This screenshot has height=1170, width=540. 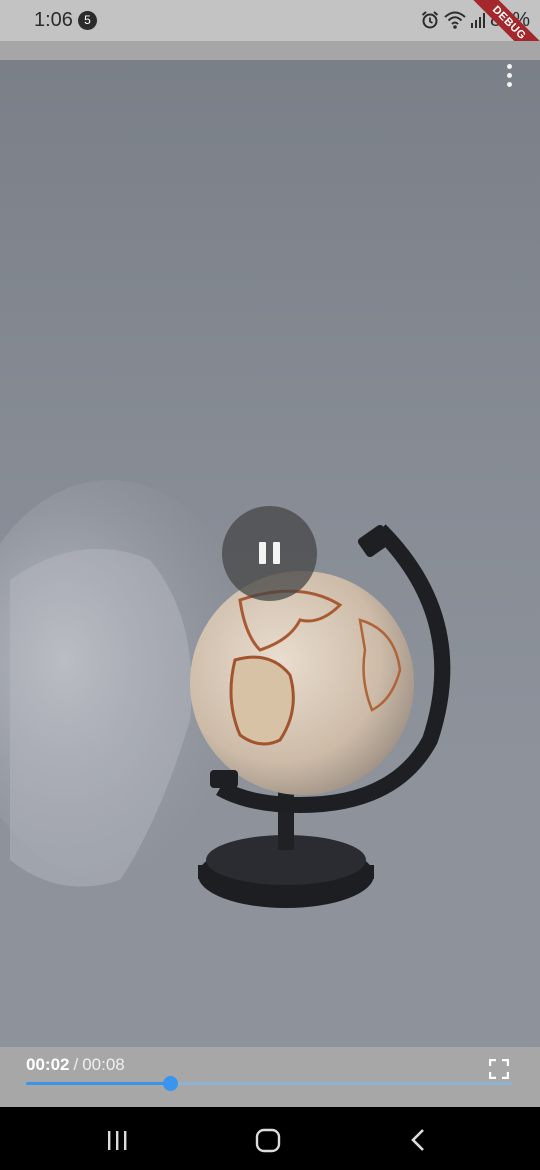 What do you see at coordinates (455, 20) in the screenshot?
I see `wifi-icon` at bounding box center [455, 20].